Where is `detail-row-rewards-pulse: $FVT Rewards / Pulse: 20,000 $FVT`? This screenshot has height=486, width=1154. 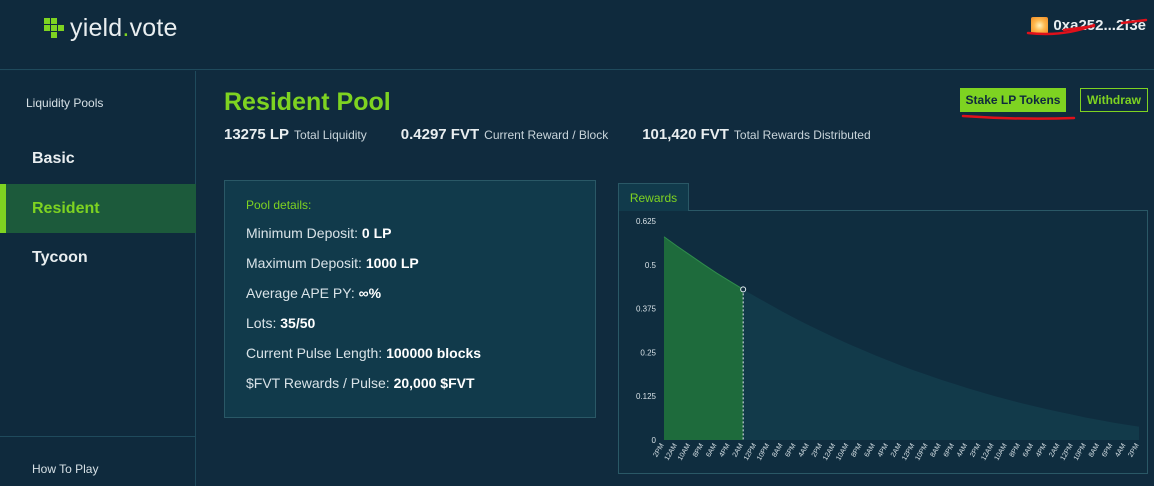 detail-row-rewards-pulse: $FVT Rewards / Pulse: 20,000 $FVT is located at coordinates (360, 383).